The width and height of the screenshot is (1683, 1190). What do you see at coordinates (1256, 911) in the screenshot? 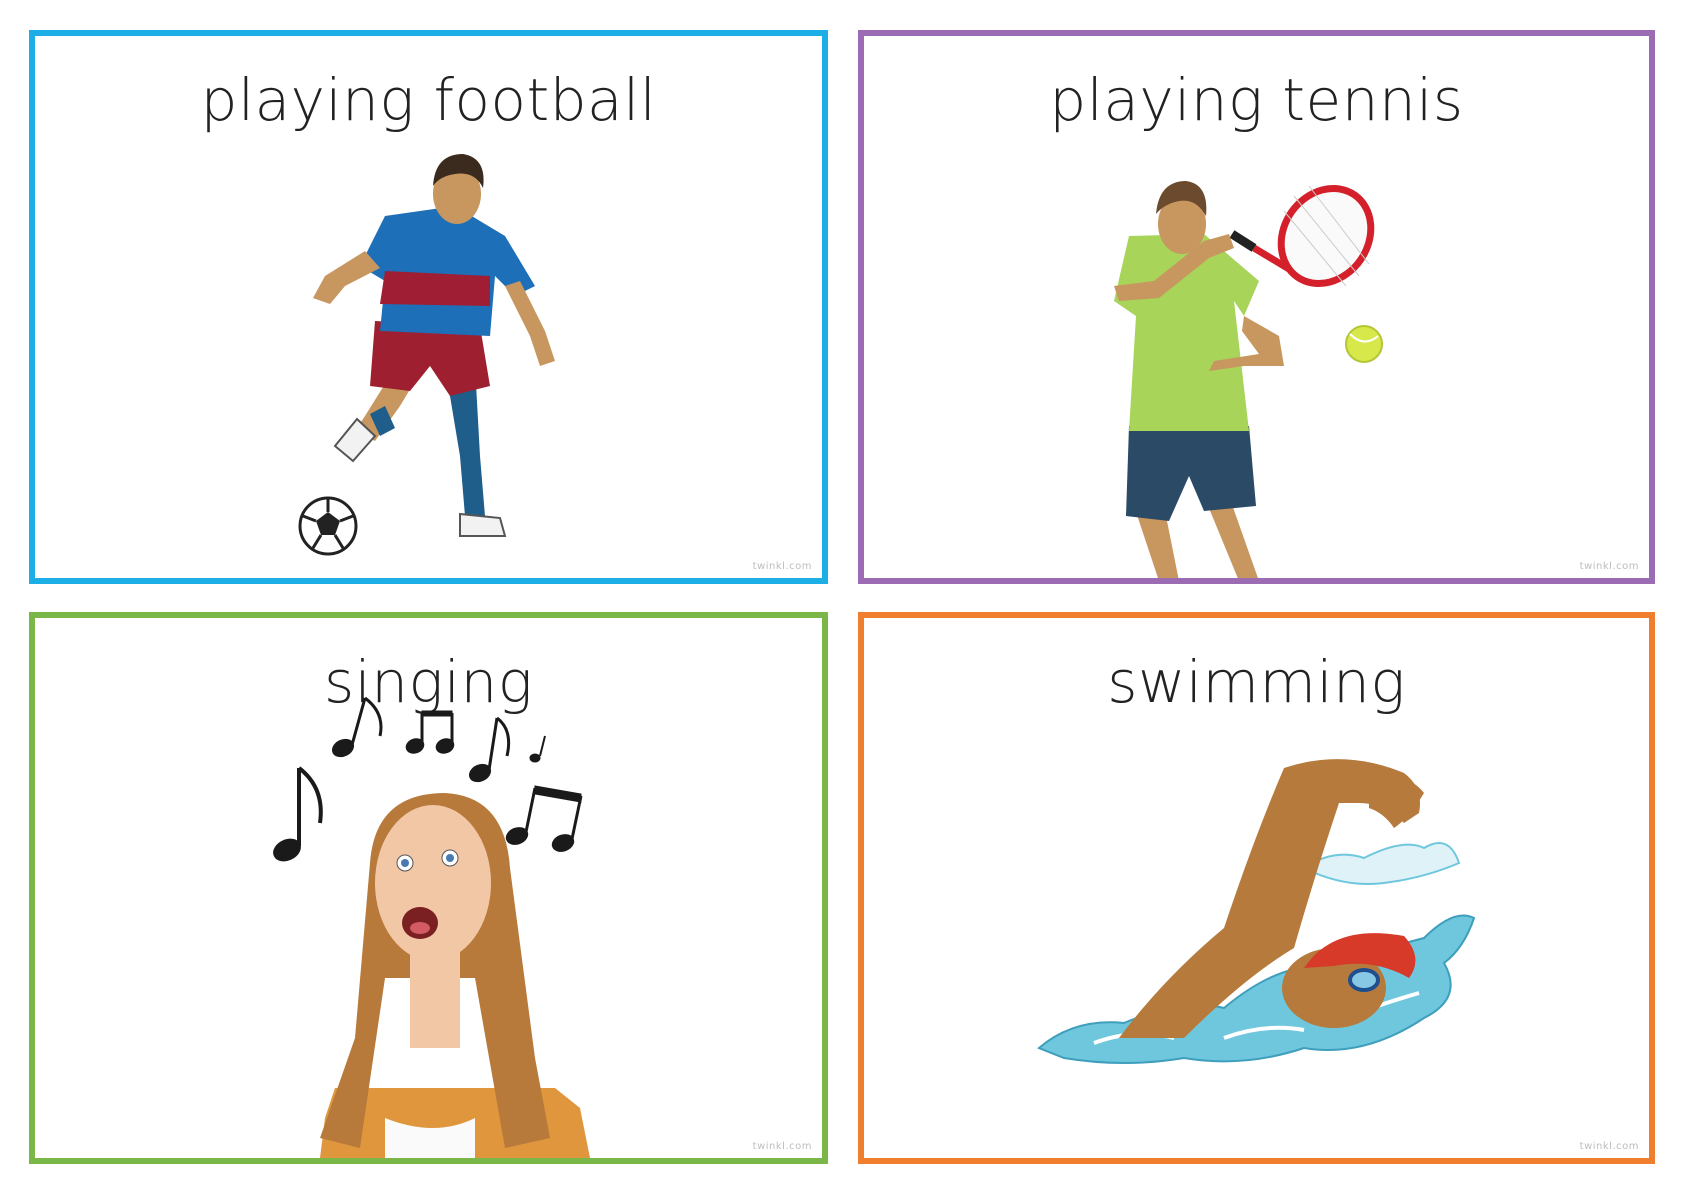
I see `swimmer-illustration` at bounding box center [1256, 911].